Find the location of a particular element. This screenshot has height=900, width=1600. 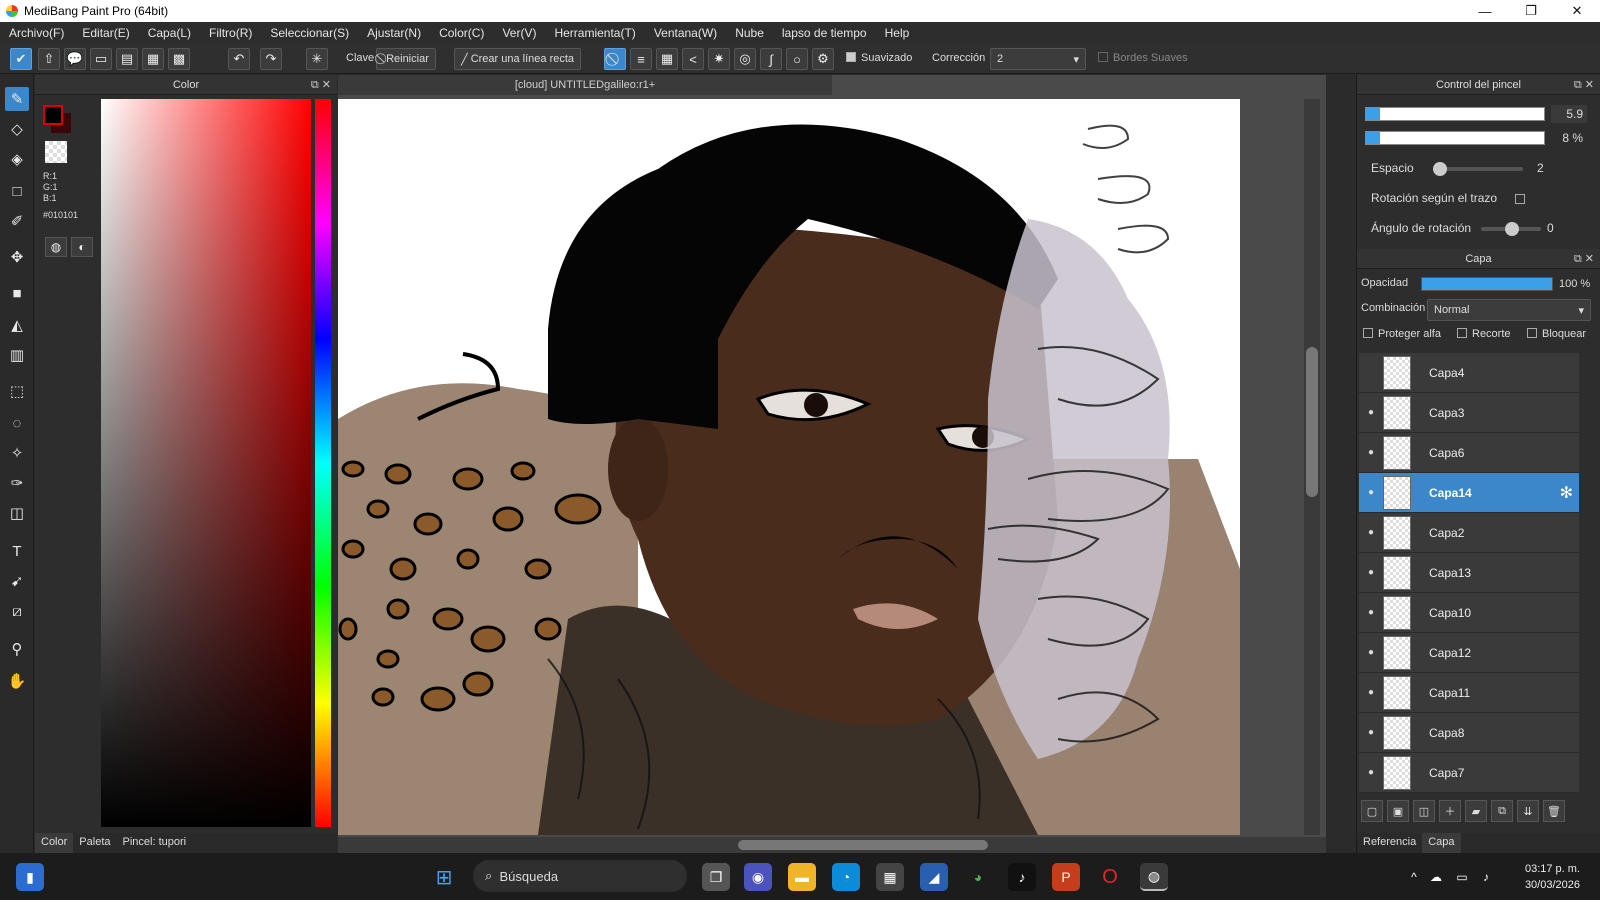

layout-icon: ▩ is located at coordinates (179, 59).